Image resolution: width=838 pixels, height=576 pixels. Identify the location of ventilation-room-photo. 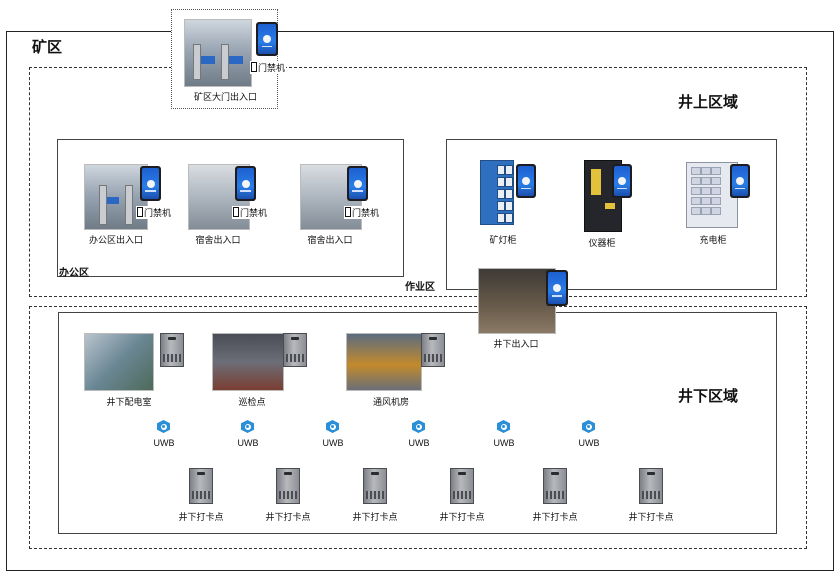
(384, 362).